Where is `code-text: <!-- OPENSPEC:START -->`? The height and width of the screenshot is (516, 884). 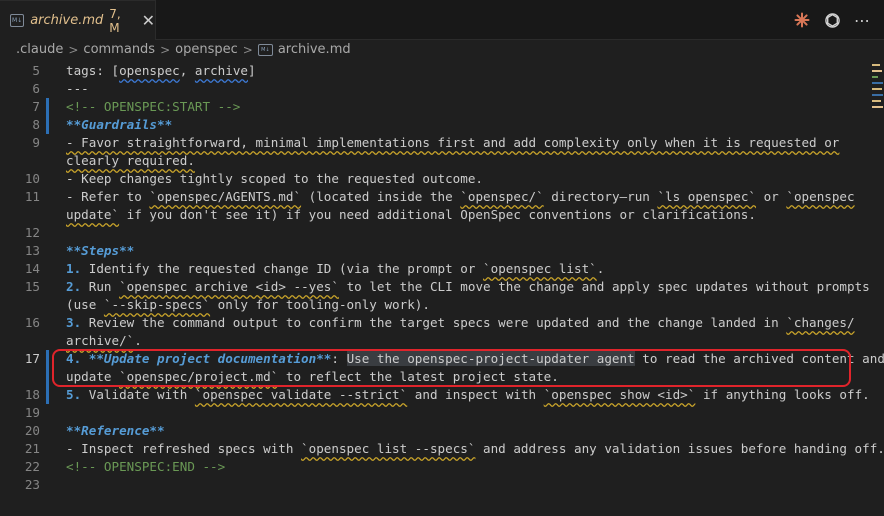 code-text: <!-- OPENSPEC:START --> is located at coordinates (153, 107).